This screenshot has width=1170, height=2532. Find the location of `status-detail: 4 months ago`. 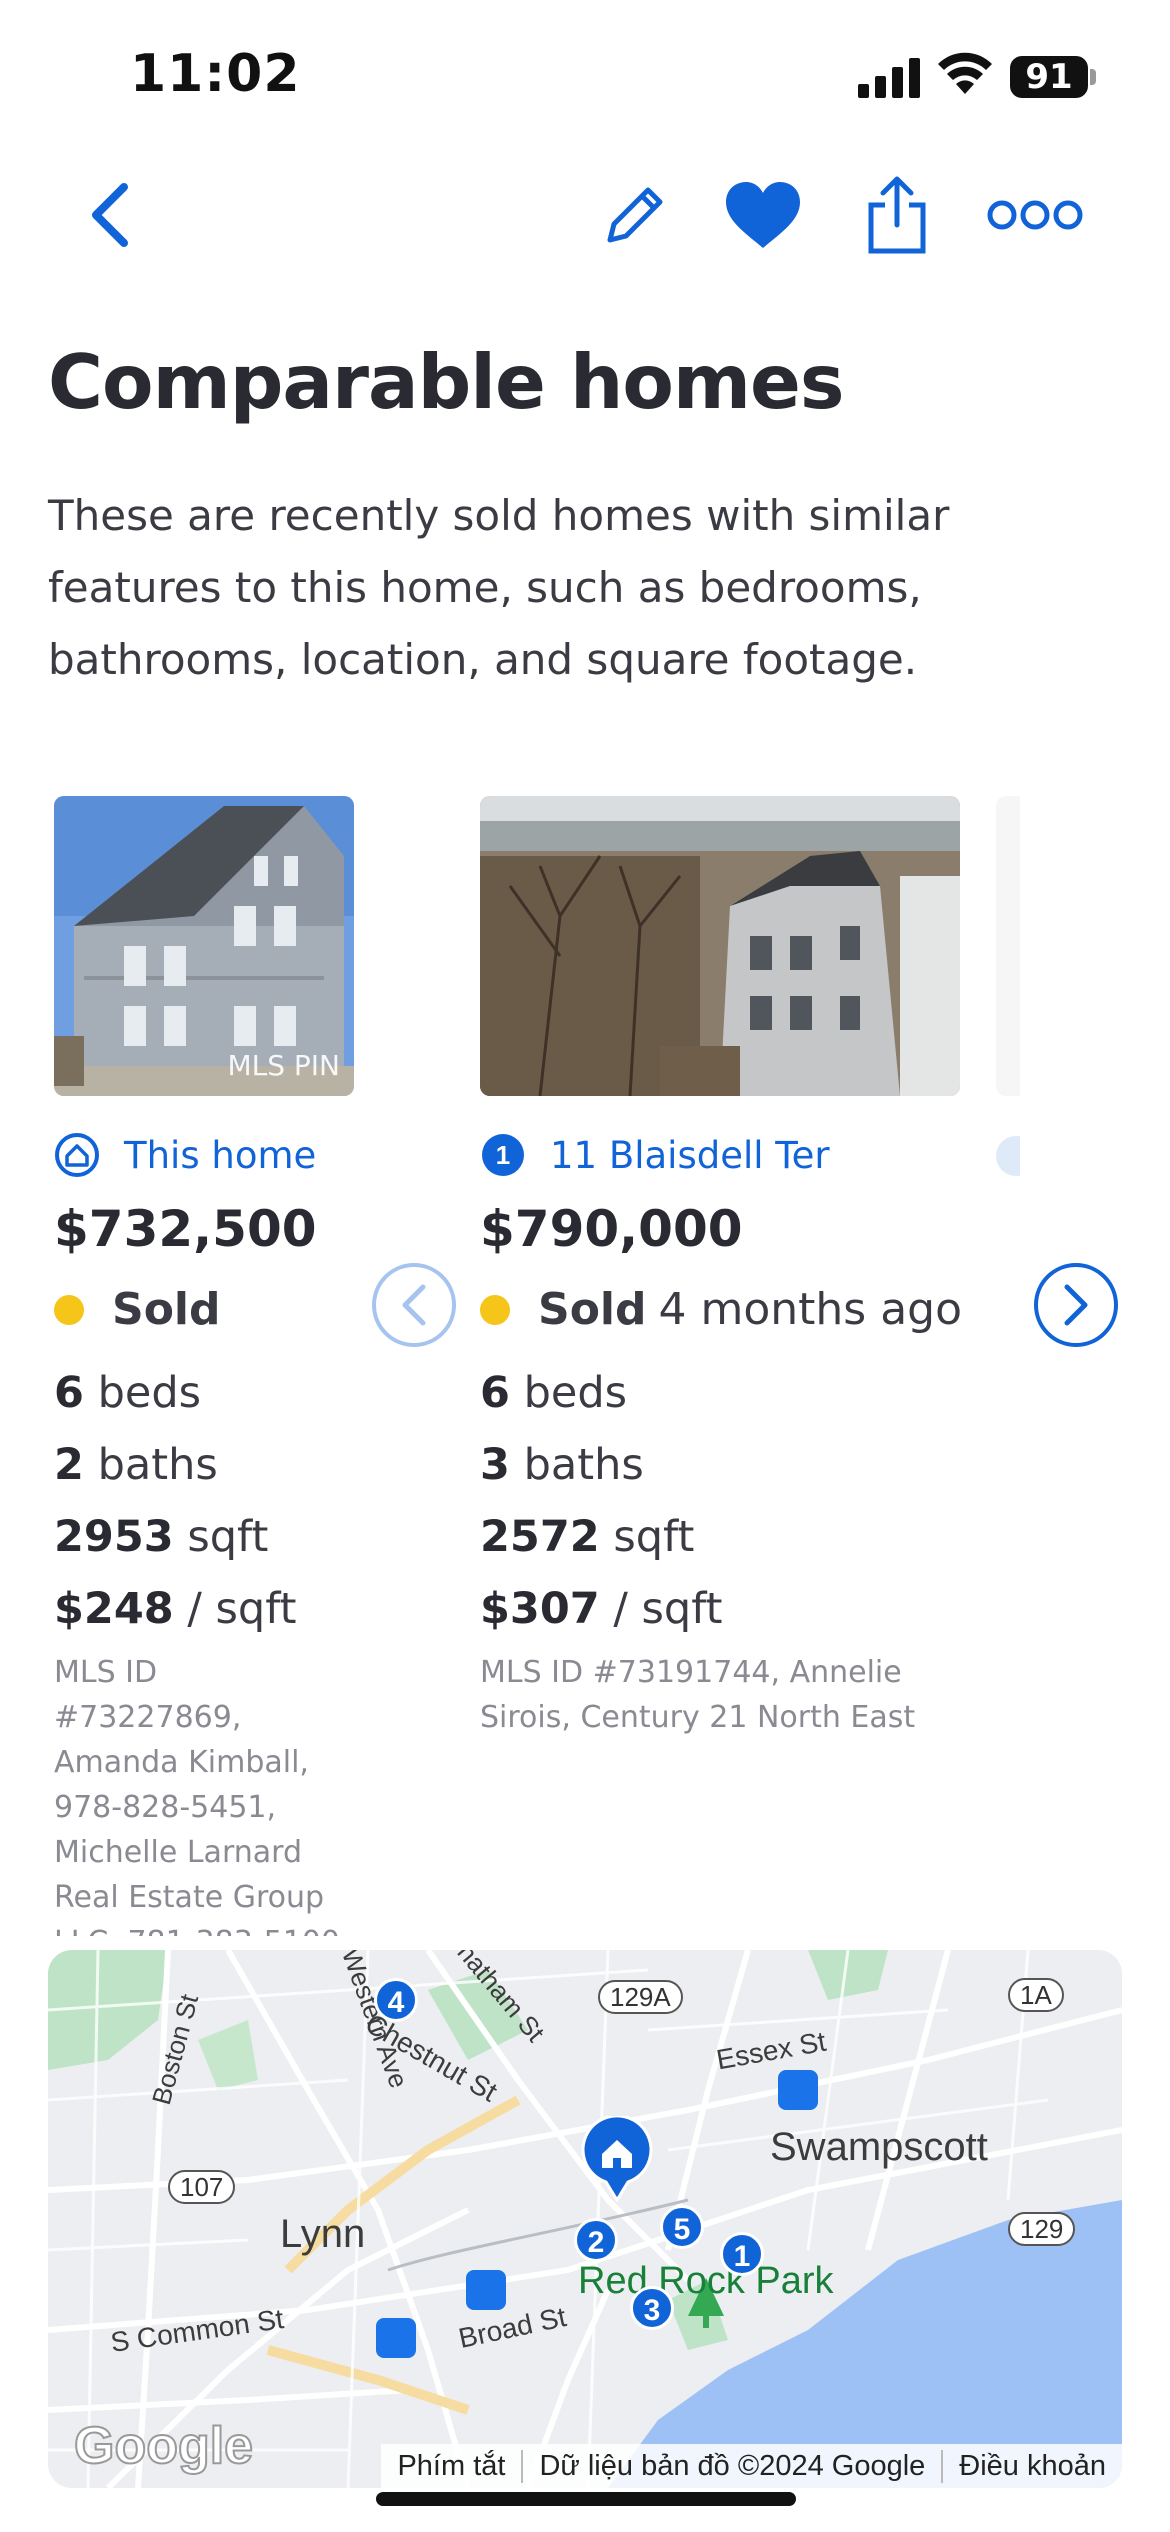

status-detail: 4 months ago is located at coordinates (810, 1309).